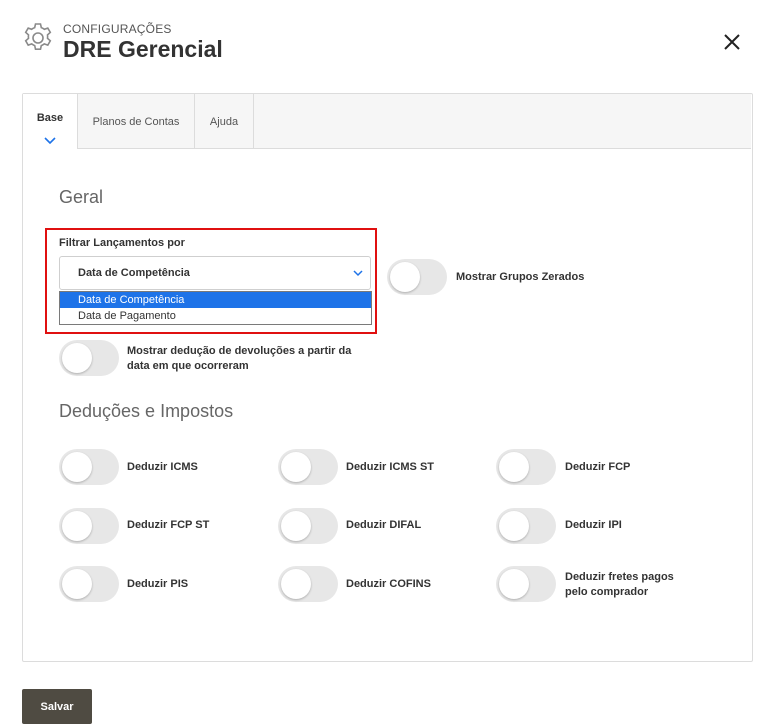 Image resolution: width=765 pixels, height=727 pixels. Describe the element at coordinates (388, 584) in the screenshot. I see `toggle-label: Deduzir COFINS` at that location.